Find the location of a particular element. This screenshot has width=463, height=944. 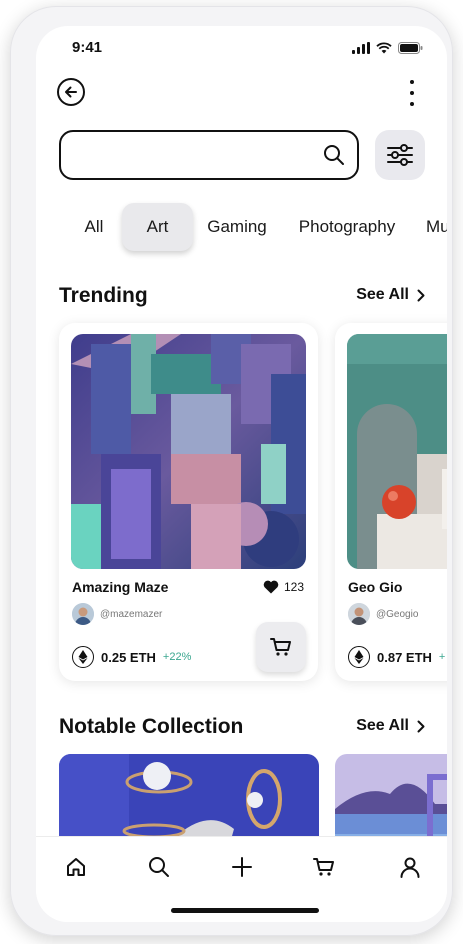

trending-see-all-link: See All is located at coordinates (390, 295).